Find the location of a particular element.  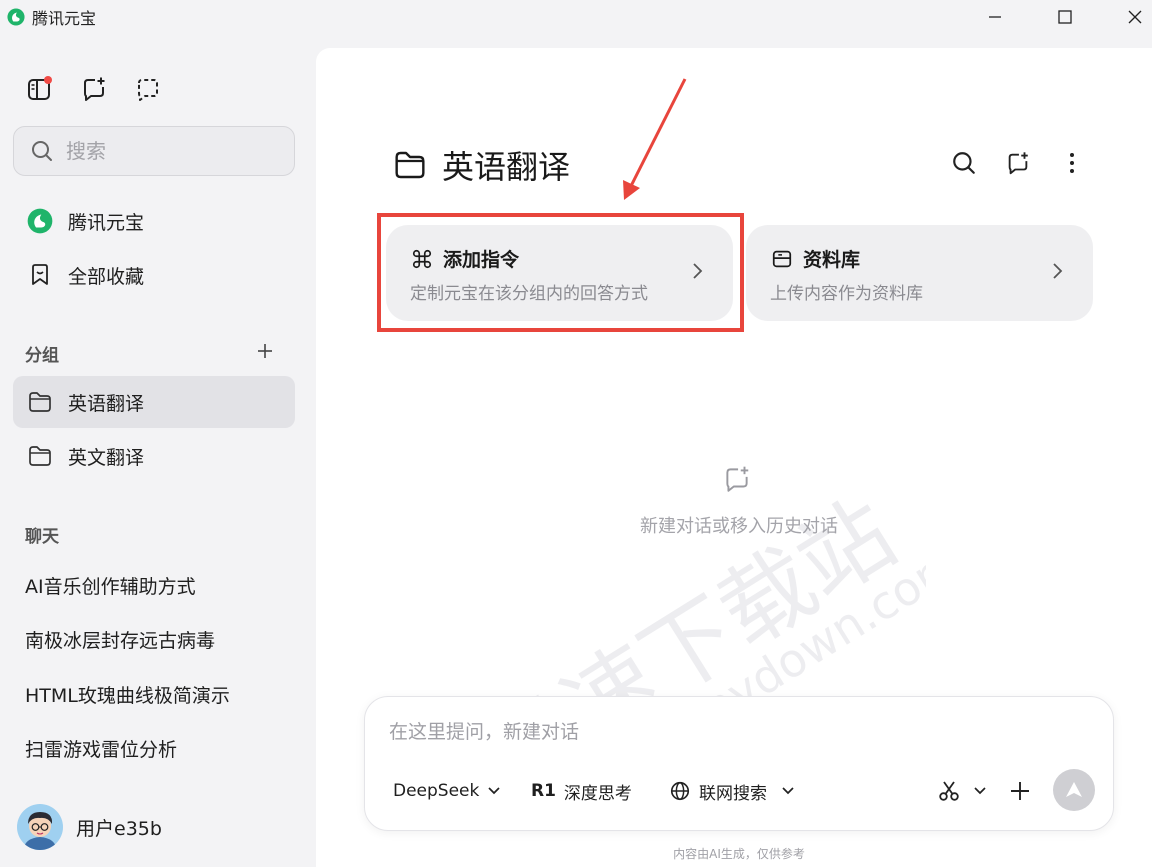

screenshot-button is located at coordinates (148, 89).